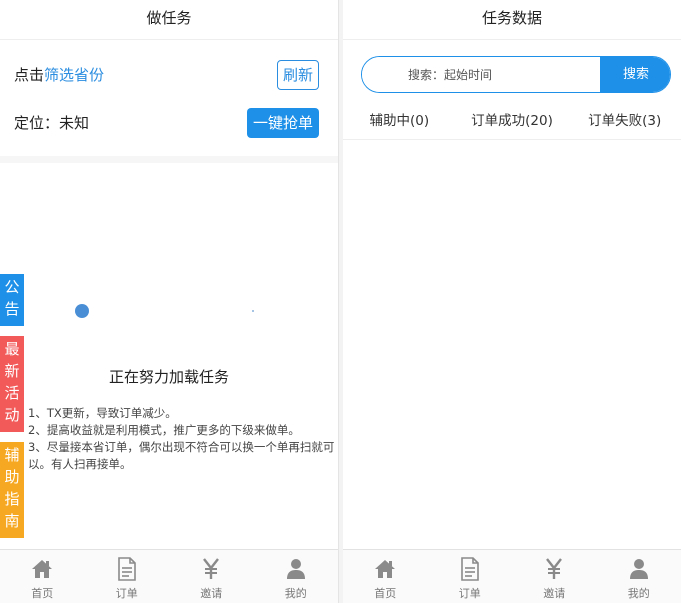 Image resolution: width=681 pixels, height=603 pixels. What do you see at coordinates (298, 75) in the screenshot?
I see `refresh-button: 刷新` at bounding box center [298, 75].